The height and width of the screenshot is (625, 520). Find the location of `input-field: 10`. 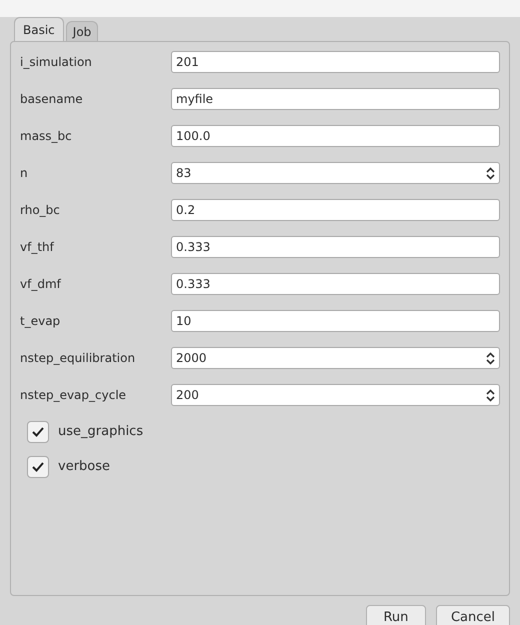

input-field: 10 is located at coordinates (335, 321).